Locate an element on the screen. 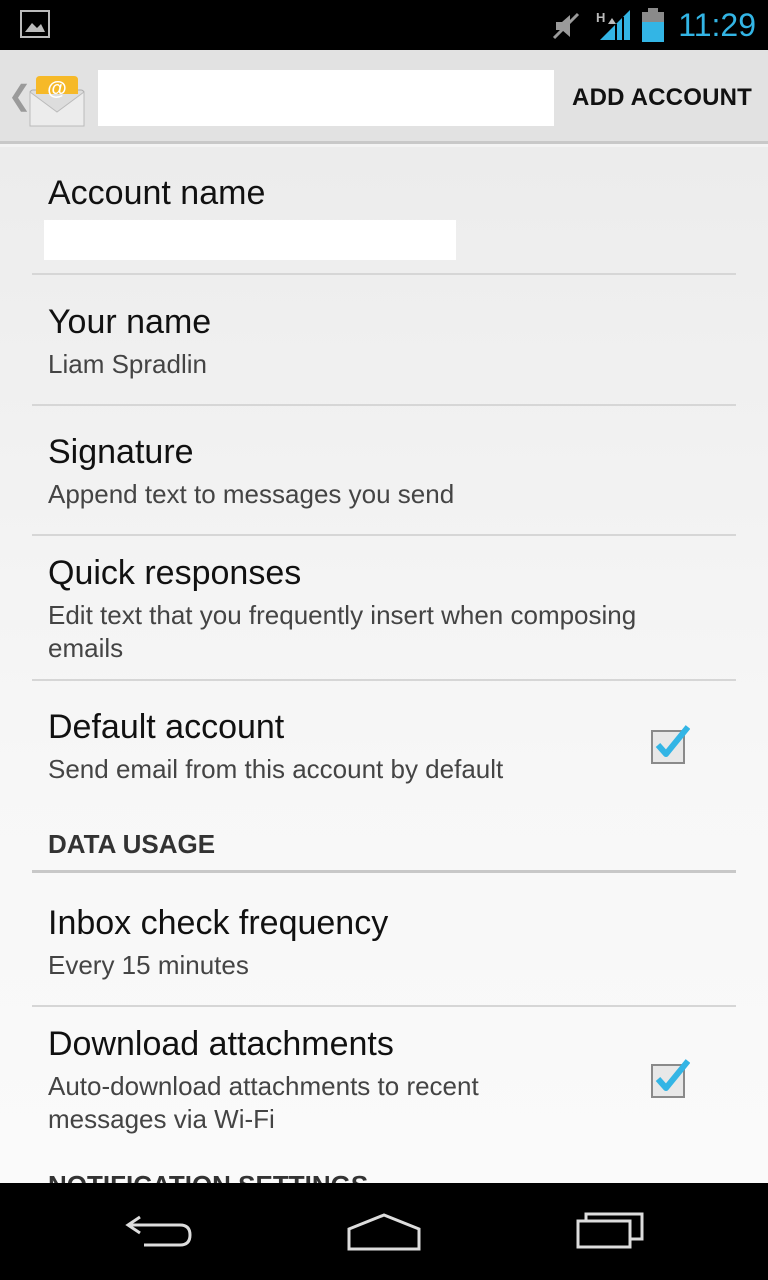  email-icon-glyph: @ is located at coordinates (57, 89).